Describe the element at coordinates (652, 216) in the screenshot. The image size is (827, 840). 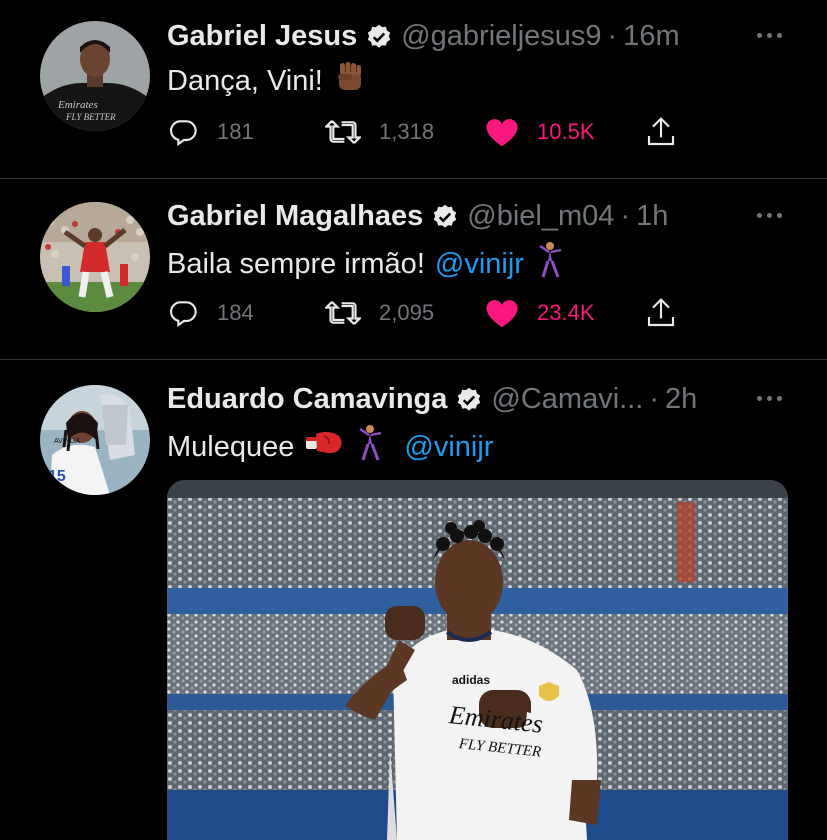
I see `timestamp: 1h` at that location.